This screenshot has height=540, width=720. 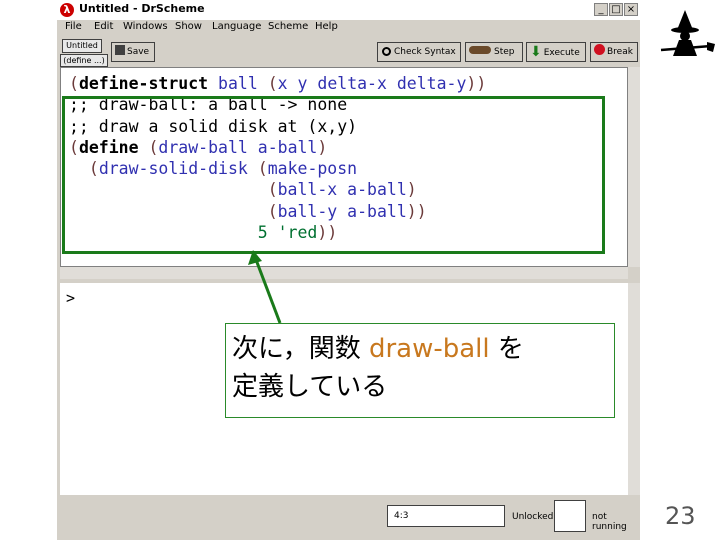 What do you see at coordinates (288, 26) in the screenshot?
I see `menu-scheme: Scheme` at bounding box center [288, 26].